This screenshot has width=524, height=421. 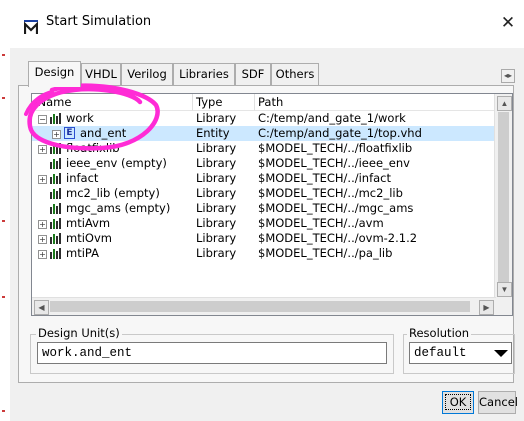 What do you see at coordinates (31, 27) in the screenshot?
I see `modelsim-m-icon` at bounding box center [31, 27].